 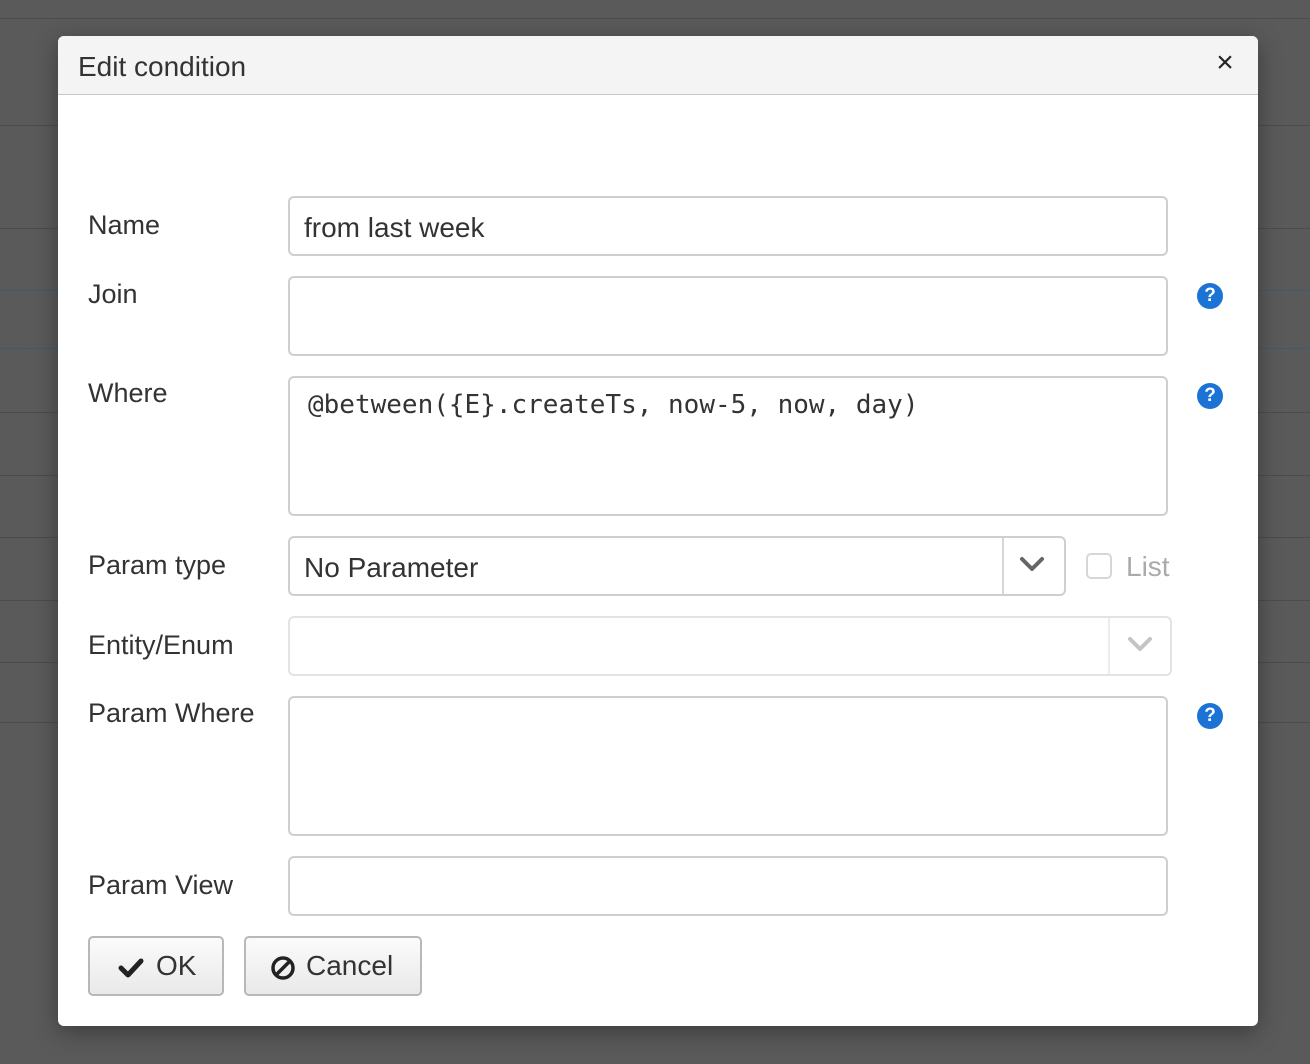 I want to click on param-view-input, so click(x=728, y=886).